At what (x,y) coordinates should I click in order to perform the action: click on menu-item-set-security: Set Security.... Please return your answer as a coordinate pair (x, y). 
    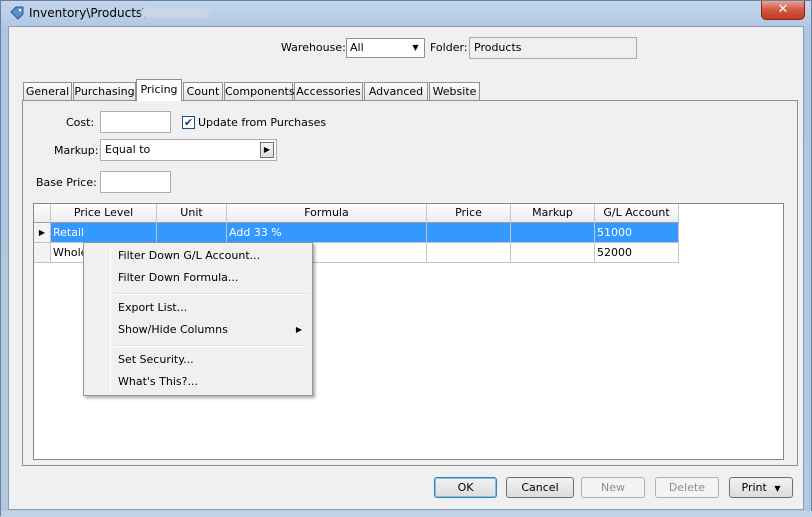
    Looking at the image, I should click on (198, 360).